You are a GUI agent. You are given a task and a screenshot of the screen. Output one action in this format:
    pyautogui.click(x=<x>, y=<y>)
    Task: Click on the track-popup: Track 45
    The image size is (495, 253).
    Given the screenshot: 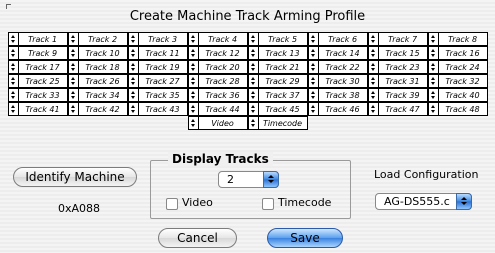 What is the action you would take?
    pyautogui.click(x=278, y=109)
    